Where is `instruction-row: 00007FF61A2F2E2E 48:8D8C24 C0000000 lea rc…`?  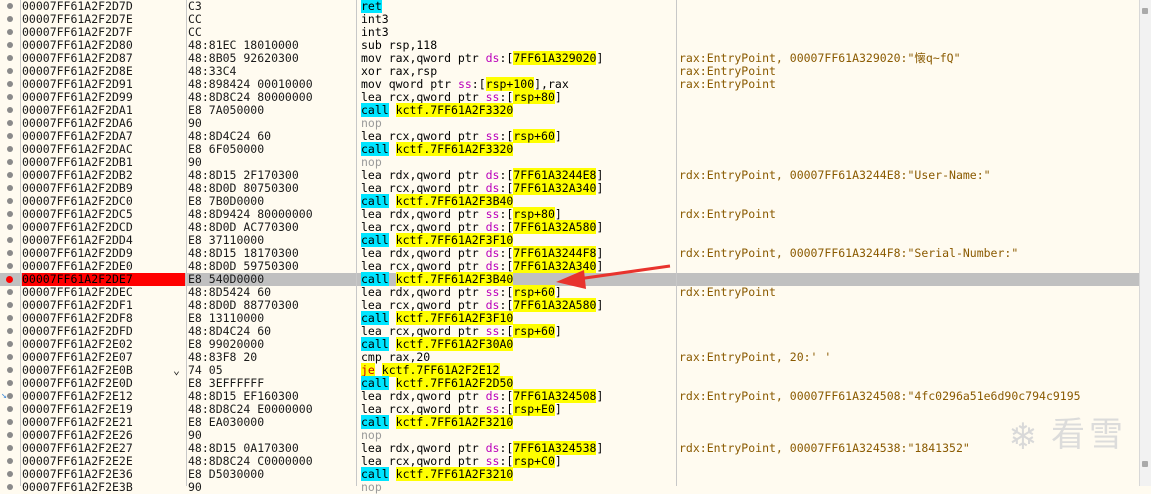 instruction-row: 00007FF61A2F2E2E 48:8D8C24 C0000000 lea rc… is located at coordinates (570, 461).